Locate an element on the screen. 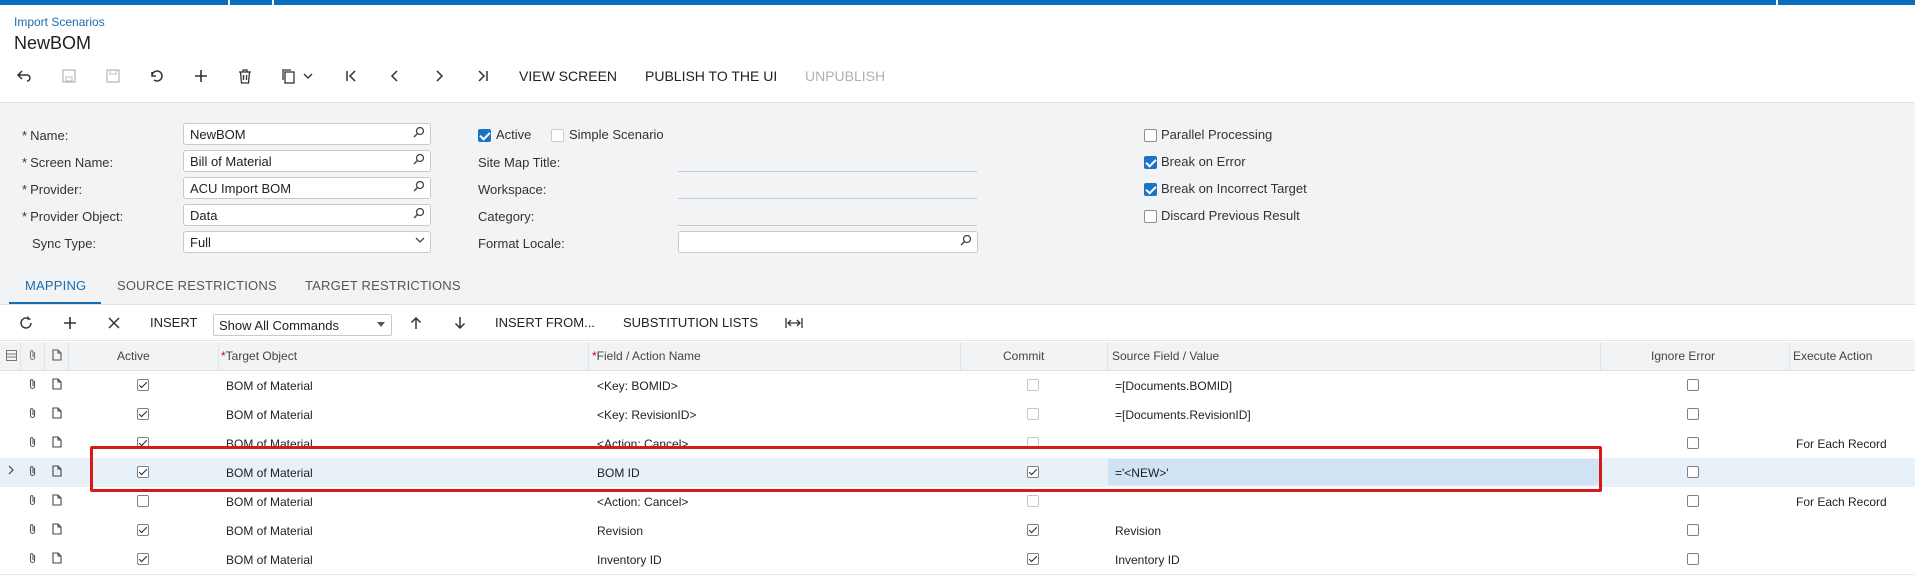 This screenshot has width=1915, height=575. field-action-cell: Inventory ID is located at coordinates (629, 560).